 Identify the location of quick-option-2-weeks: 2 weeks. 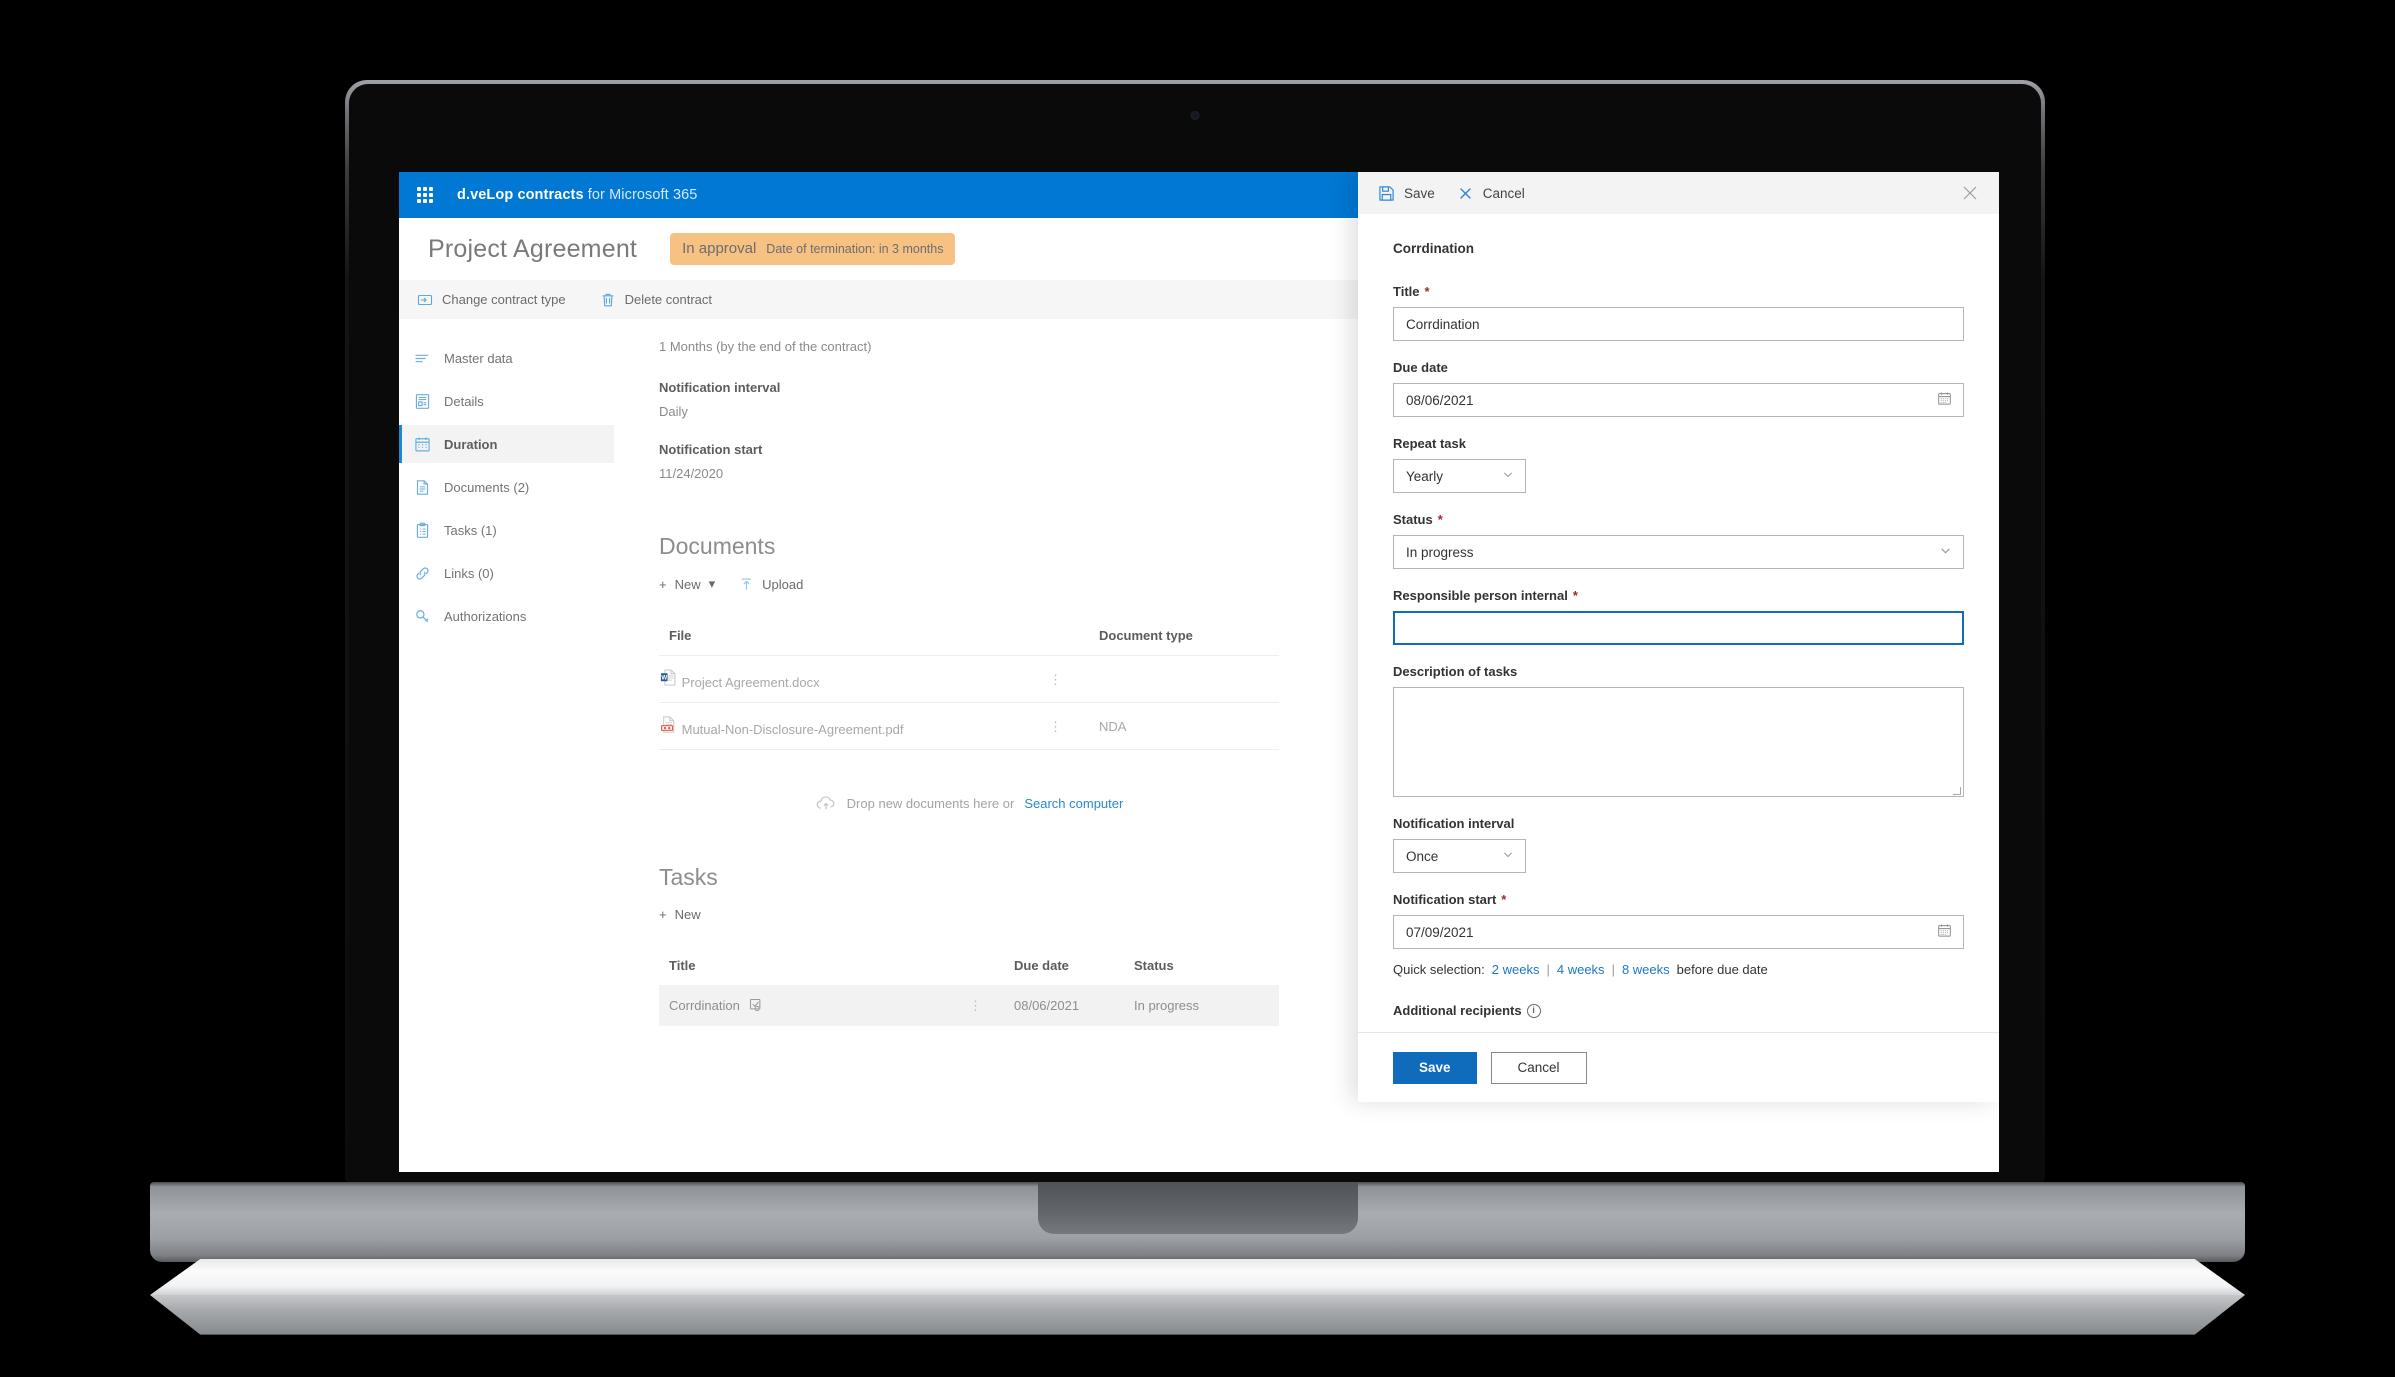
(1516, 969).